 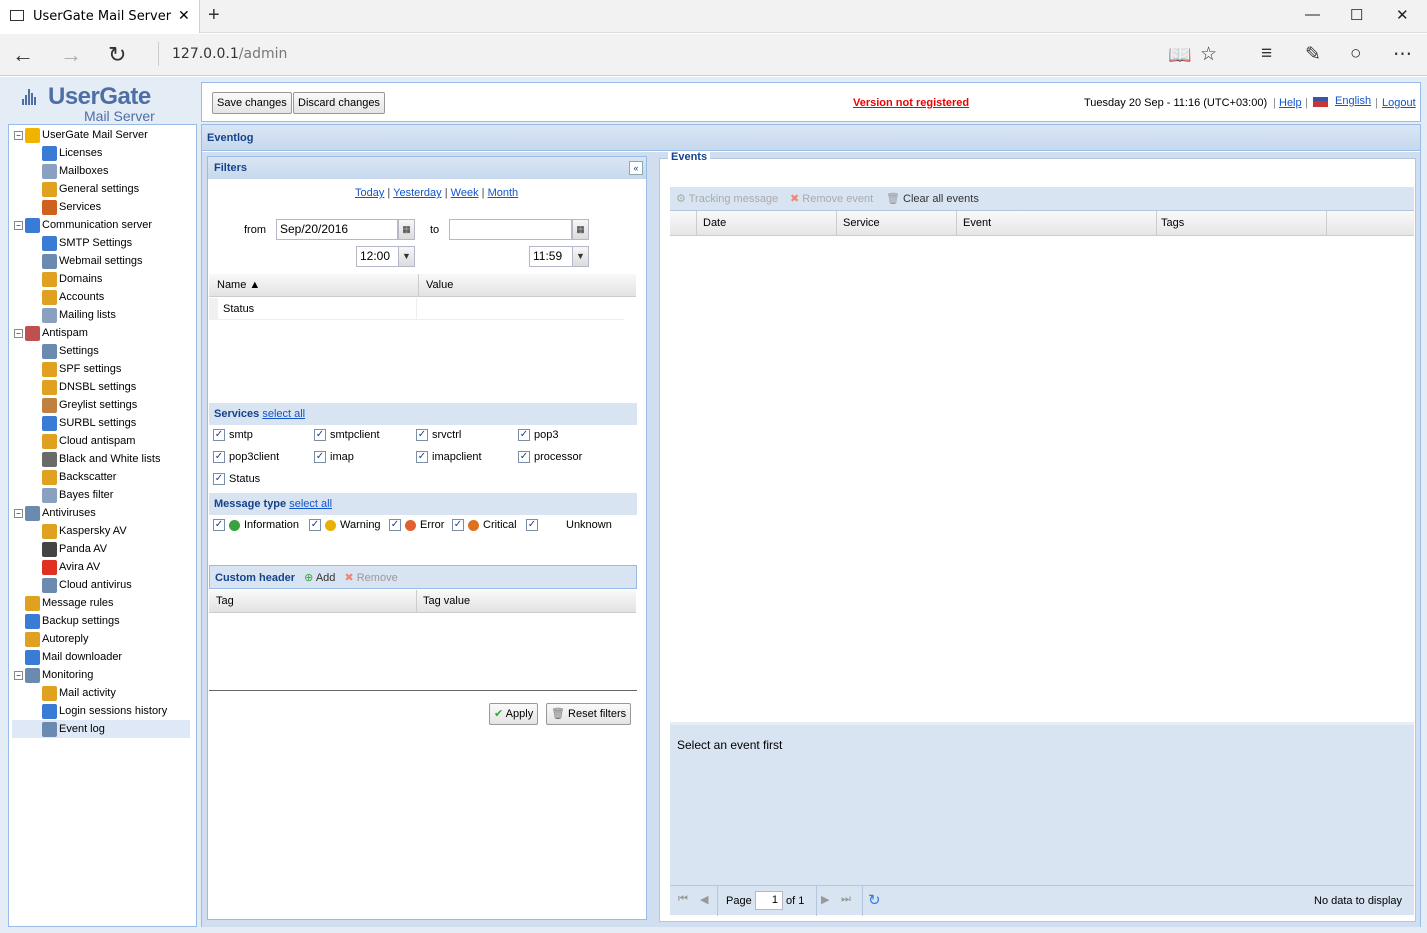 I want to click on service-checkbox-status: ✓ Status, so click(x=236, y=479).